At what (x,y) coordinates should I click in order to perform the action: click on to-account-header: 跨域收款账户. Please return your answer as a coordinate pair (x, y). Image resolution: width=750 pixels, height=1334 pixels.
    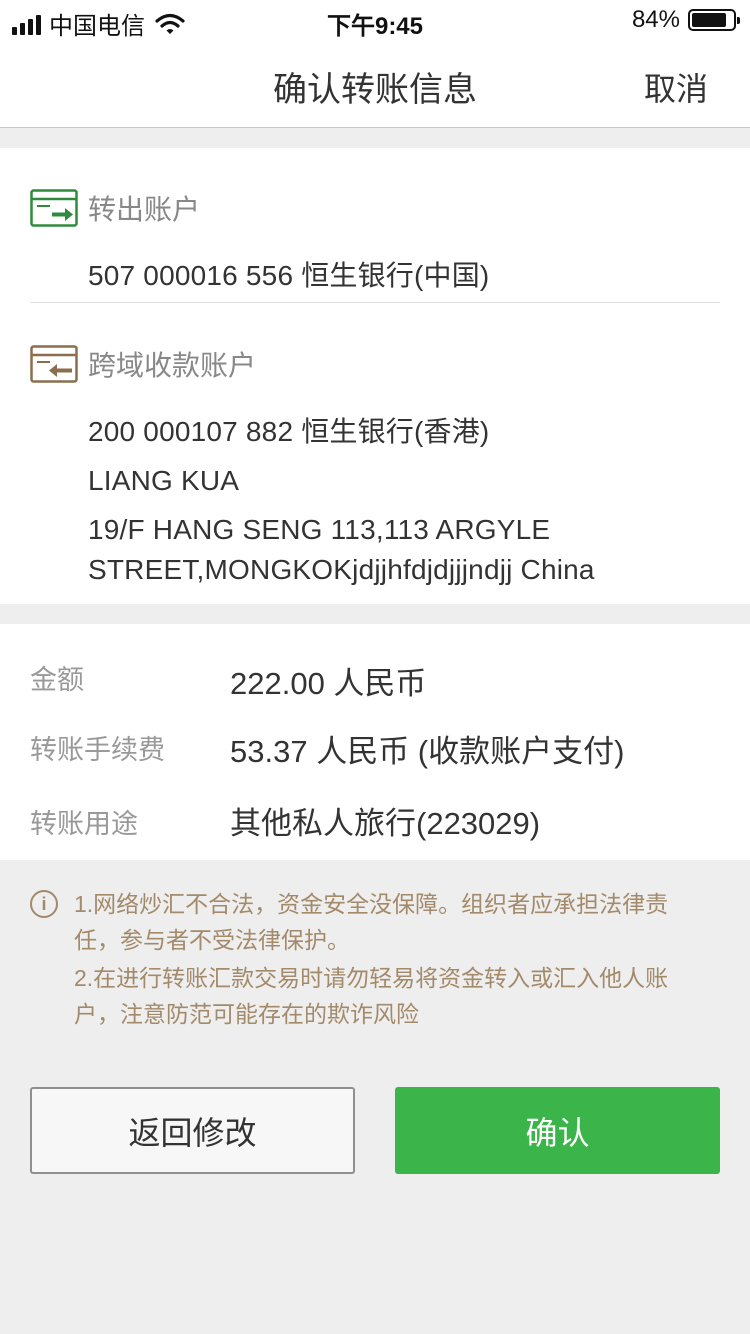
    Looking at the image, I should click on (143, 364).